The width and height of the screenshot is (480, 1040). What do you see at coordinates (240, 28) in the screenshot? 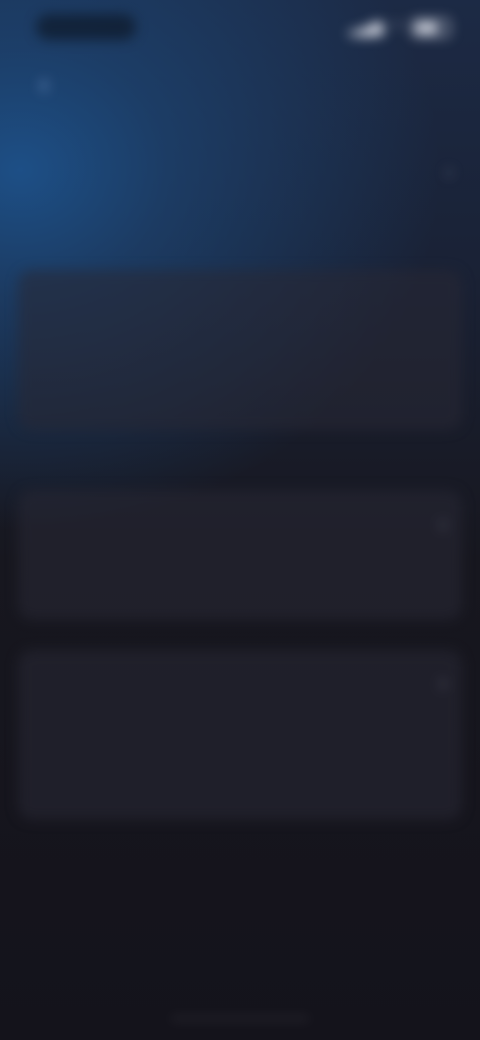
I see `status-bar: ▂▄▆ ◠` at bounding box center [240, 28].